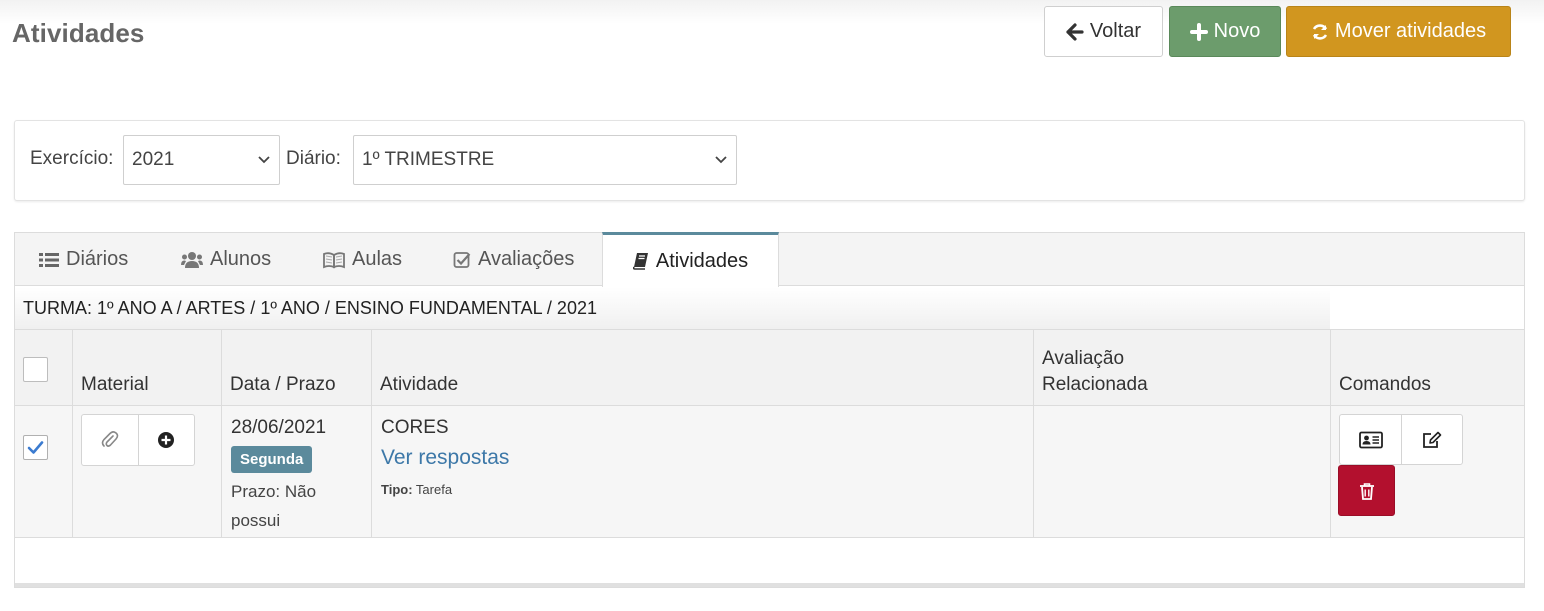 This screenshot has width=1544, height=611. Describe the element at coordinates (272, 459) in the screenshot. I see `weekday-badge: Segunda` at that location.